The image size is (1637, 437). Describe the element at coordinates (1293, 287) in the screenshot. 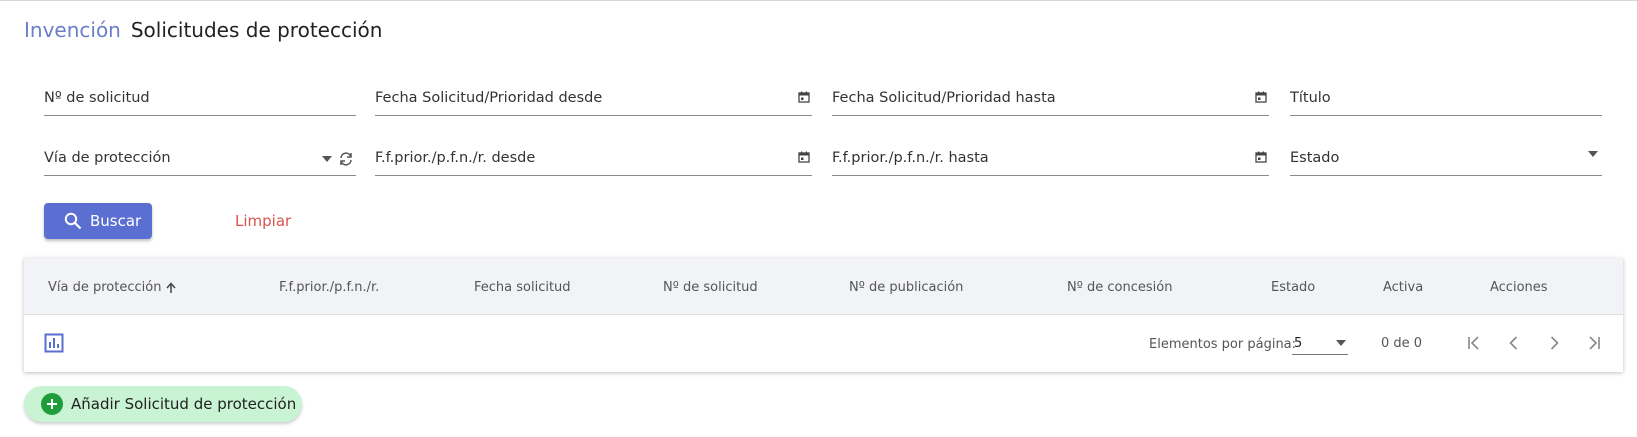

I see `column-header-estado: Estado` at that location.